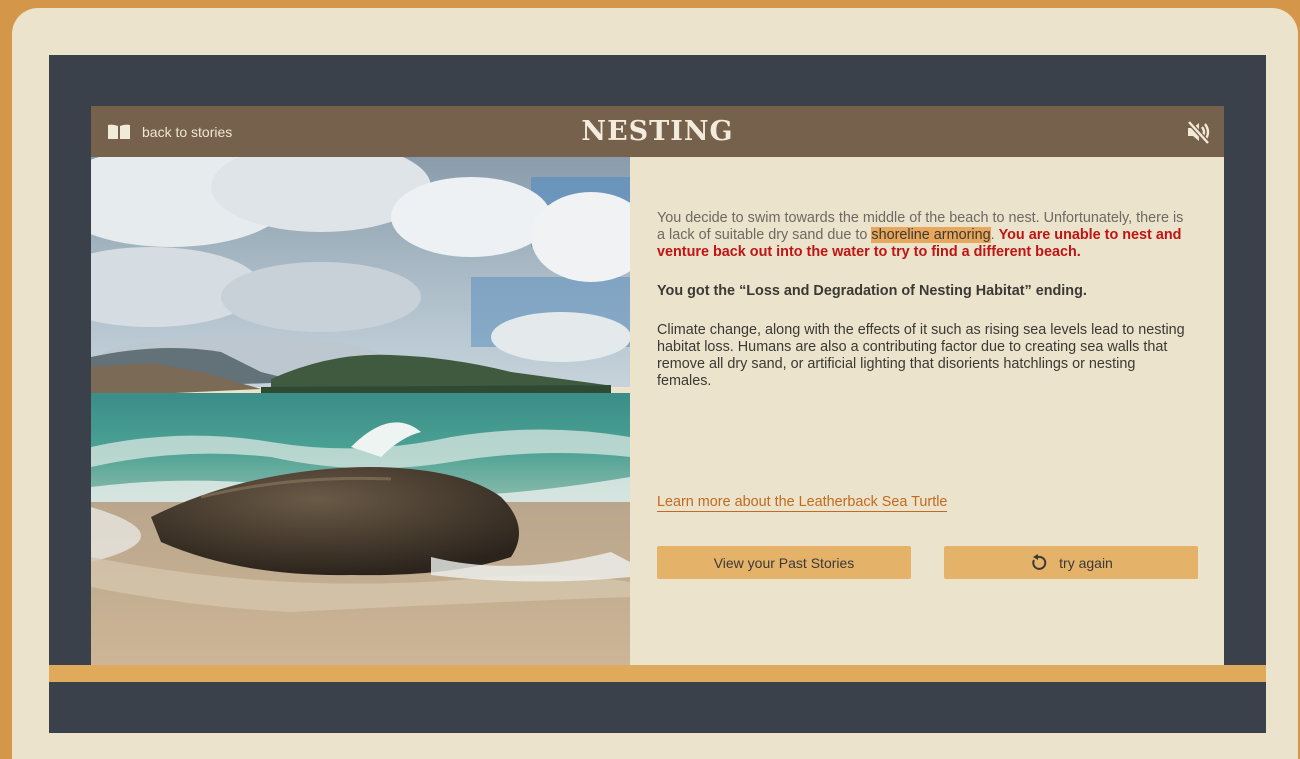 This screenshot has height=759, width=1300. I want to click on bottom-progress-bar, so click(657, 673).